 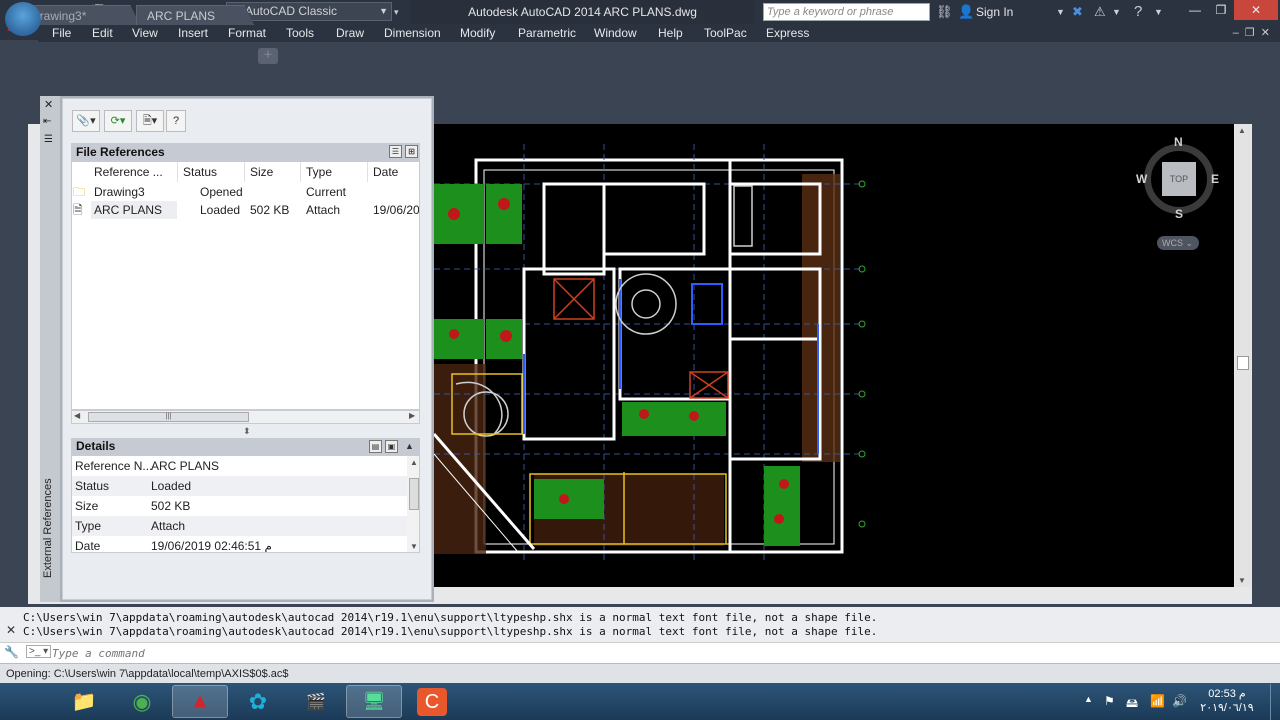 What do you see at coordinates (268, 56) in the screenshot?
I see `new-tab-icon: ＋` at bounding box center [268, 56].